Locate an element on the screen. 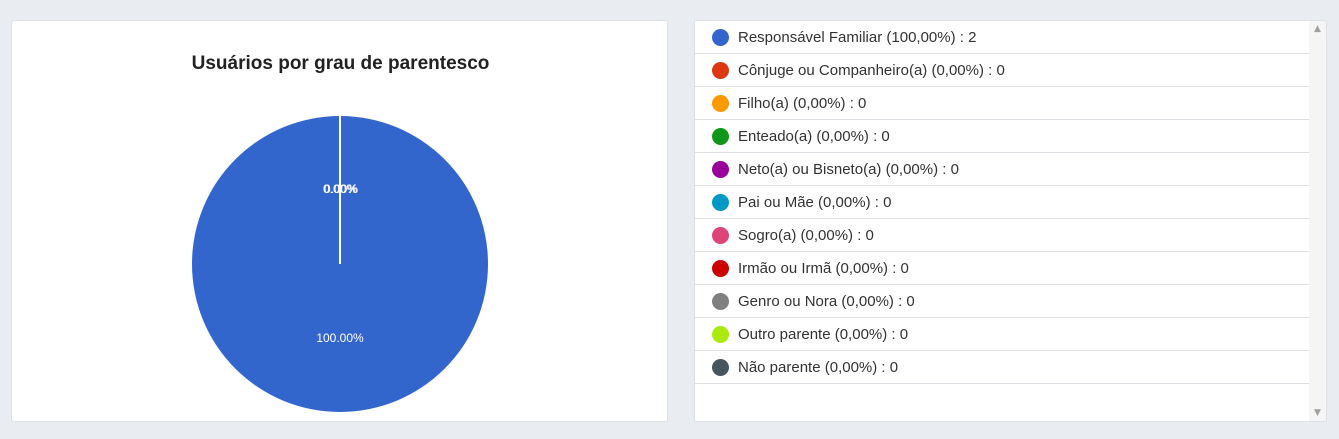  scroll-up-arrow-icon: ▲ is located at coordinates (1317, 29).